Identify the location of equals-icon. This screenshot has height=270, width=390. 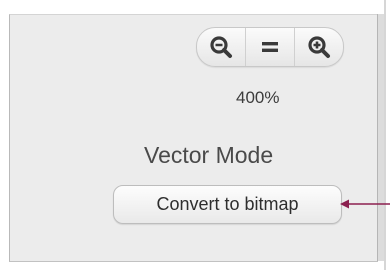
(270, 47).